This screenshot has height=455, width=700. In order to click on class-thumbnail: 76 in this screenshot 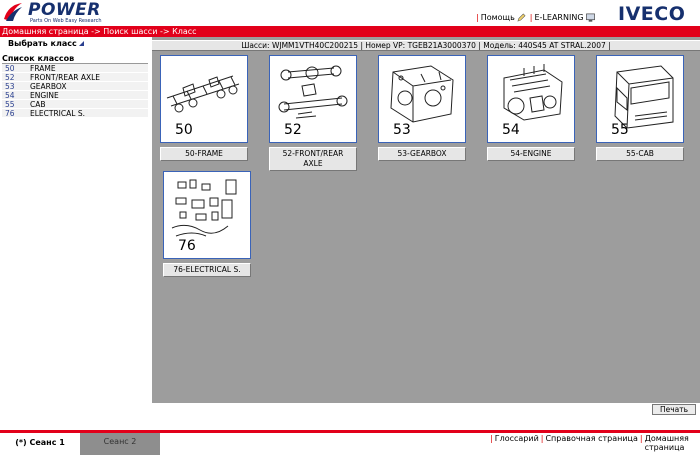, I will do `click(207, 215)`.